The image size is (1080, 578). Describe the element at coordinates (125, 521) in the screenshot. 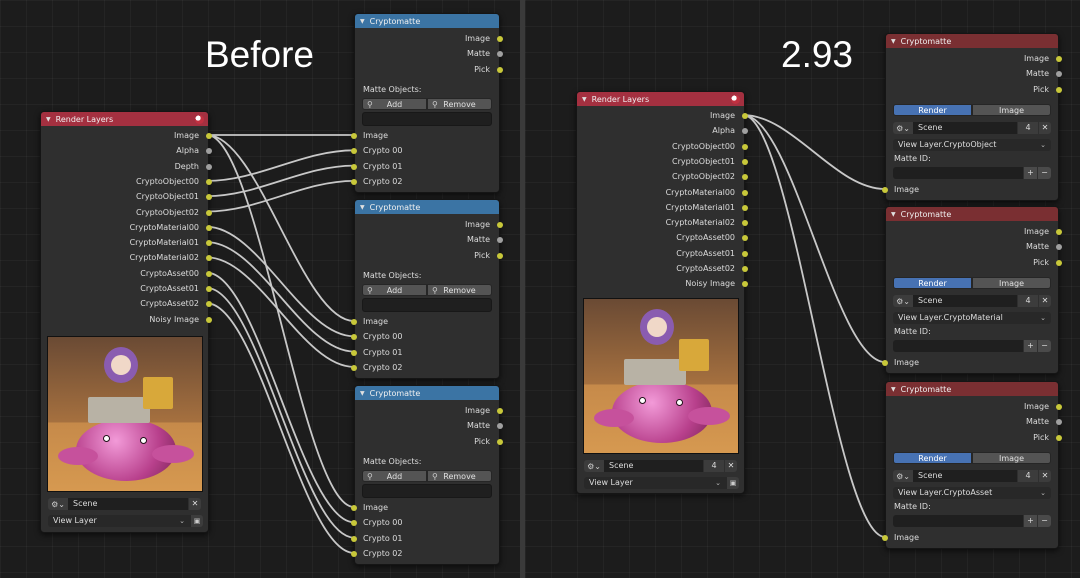

I see `view-layer-dropdown: View Layer ⌄ ▣` at that location.